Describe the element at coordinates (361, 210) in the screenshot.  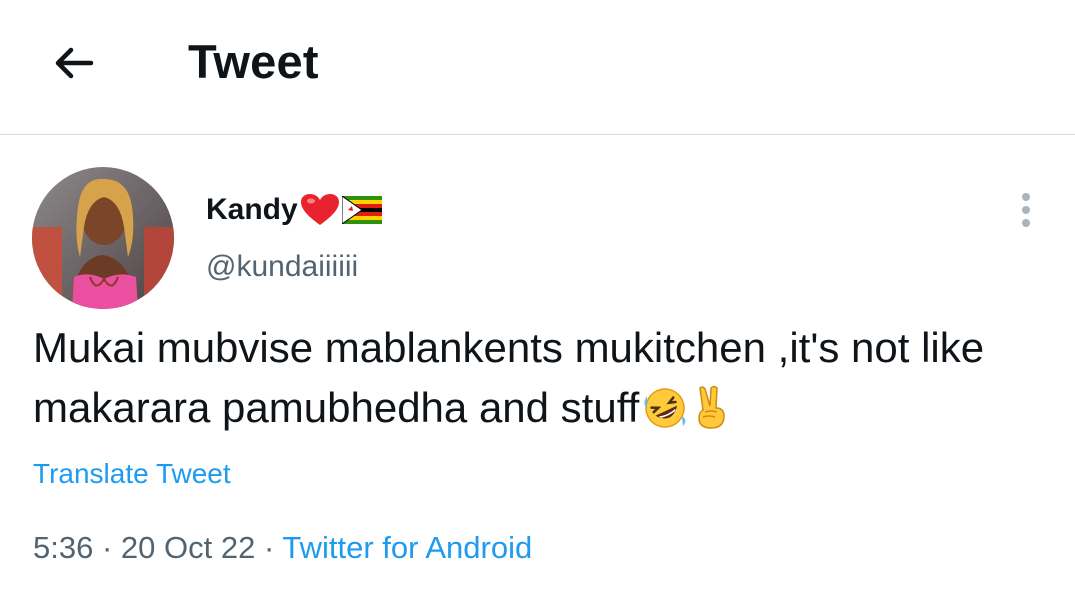
I see `zimbabwe-flag-icon` at that location.